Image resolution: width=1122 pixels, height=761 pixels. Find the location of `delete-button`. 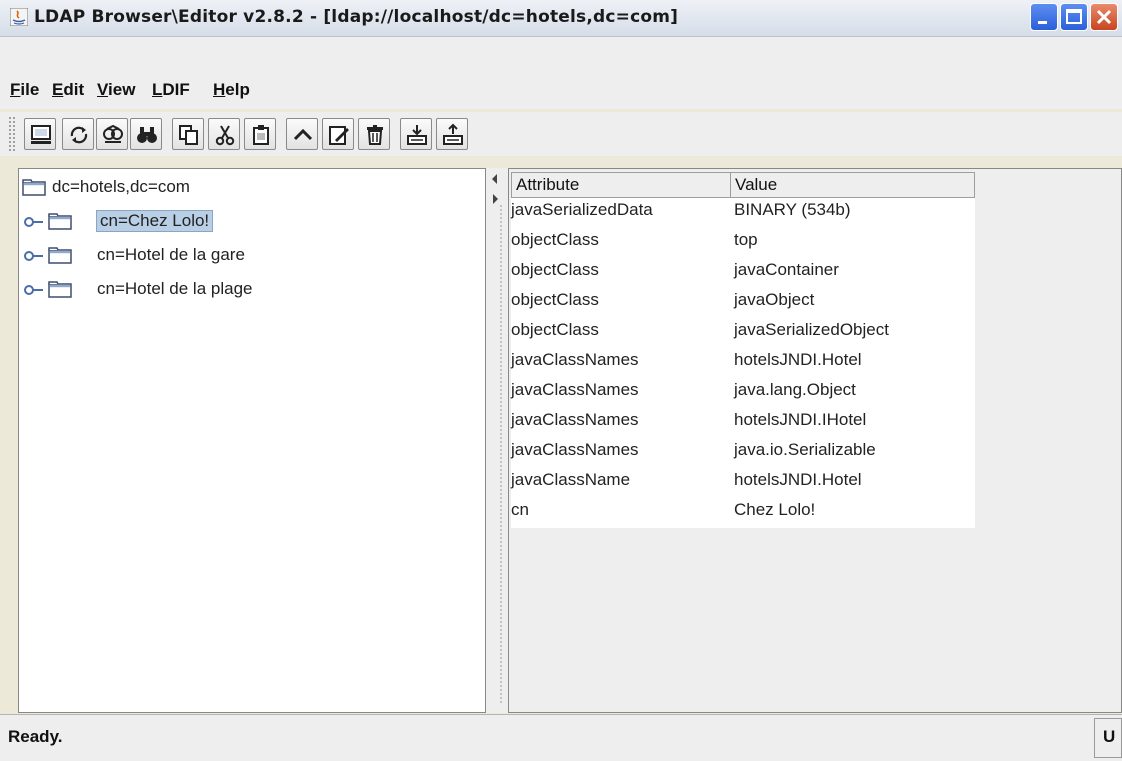

delete-button is located at coordinates (374, 134).